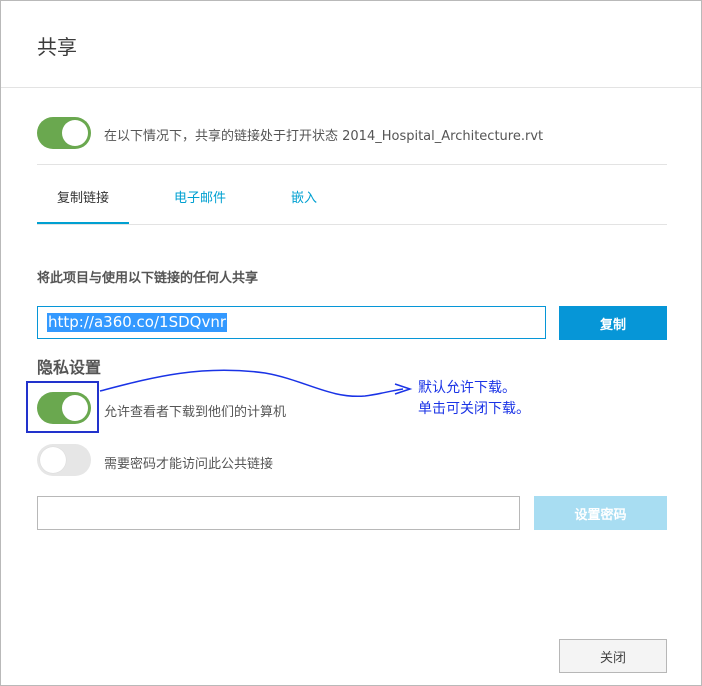 This screenshot has height=686, width=702. I want to click on annotation-line-1: 默认允许下载。, so click(467, 388).